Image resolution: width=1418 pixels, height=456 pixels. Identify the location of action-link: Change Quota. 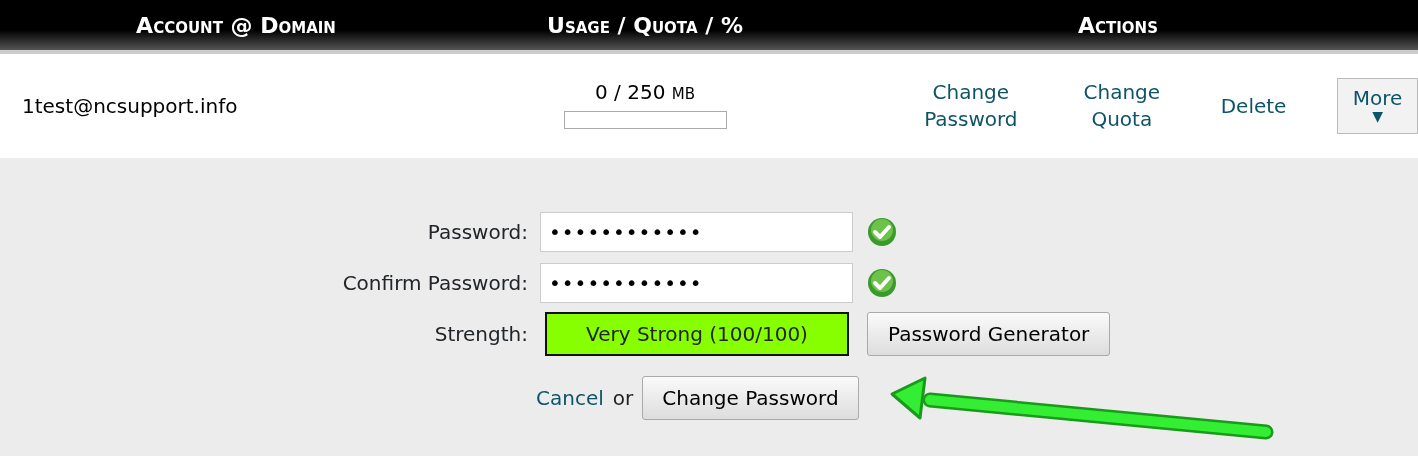
(1121, 106).